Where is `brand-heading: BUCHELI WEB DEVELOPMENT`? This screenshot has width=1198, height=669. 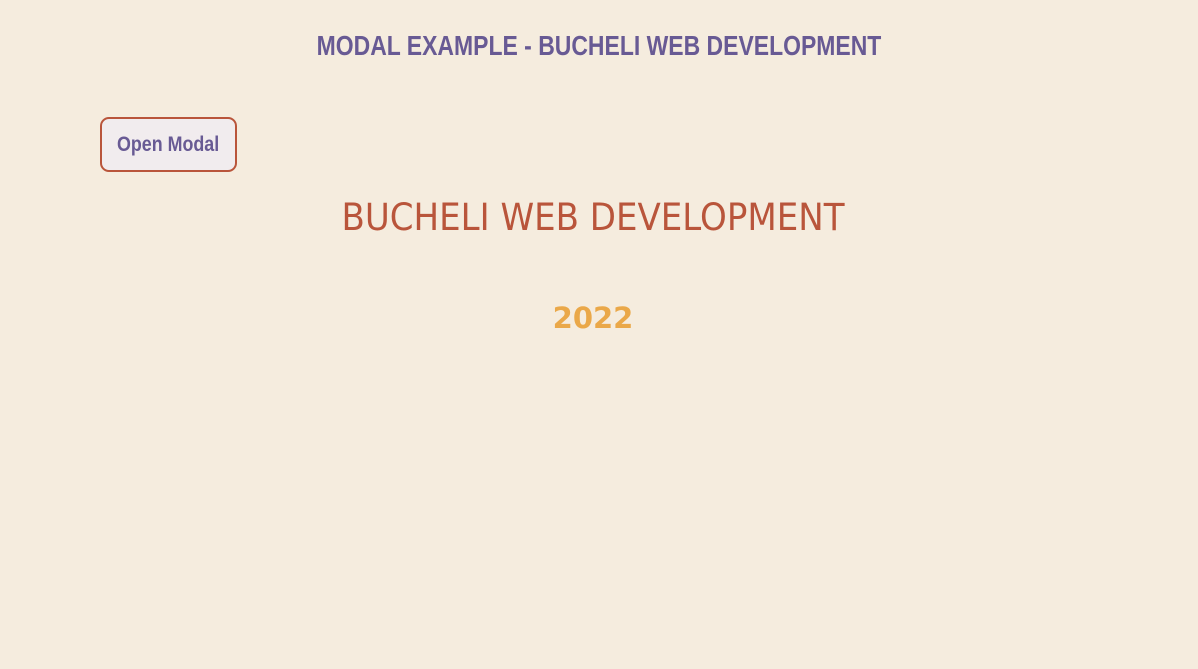 brand-heading: BUCHELI WEB DEVELOPMENT is located at coordinates (593, 217).